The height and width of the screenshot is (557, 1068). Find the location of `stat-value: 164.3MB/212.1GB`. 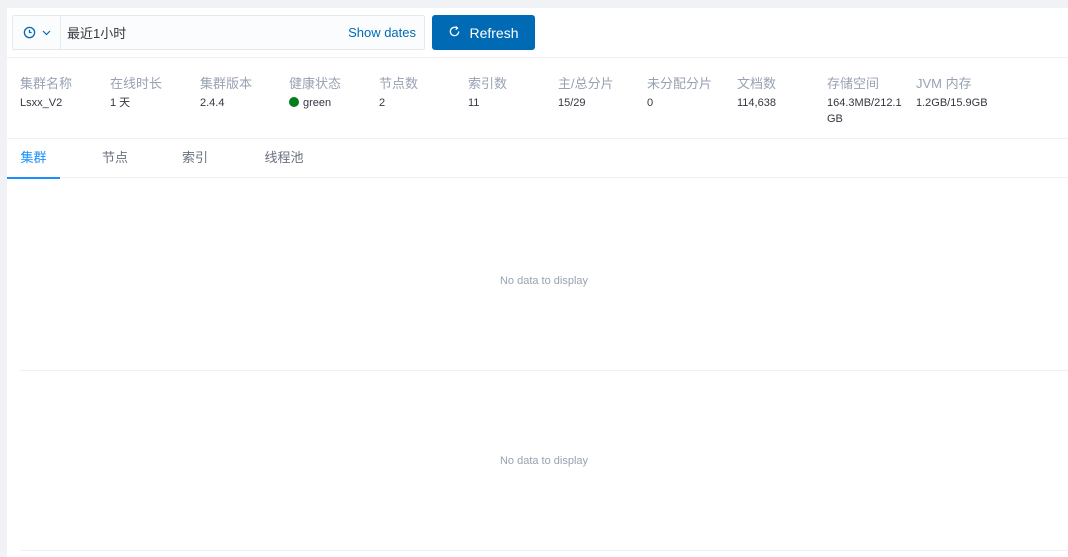

stat-value: 164.3MB/212.1GB is located at coordinates (864, 111).